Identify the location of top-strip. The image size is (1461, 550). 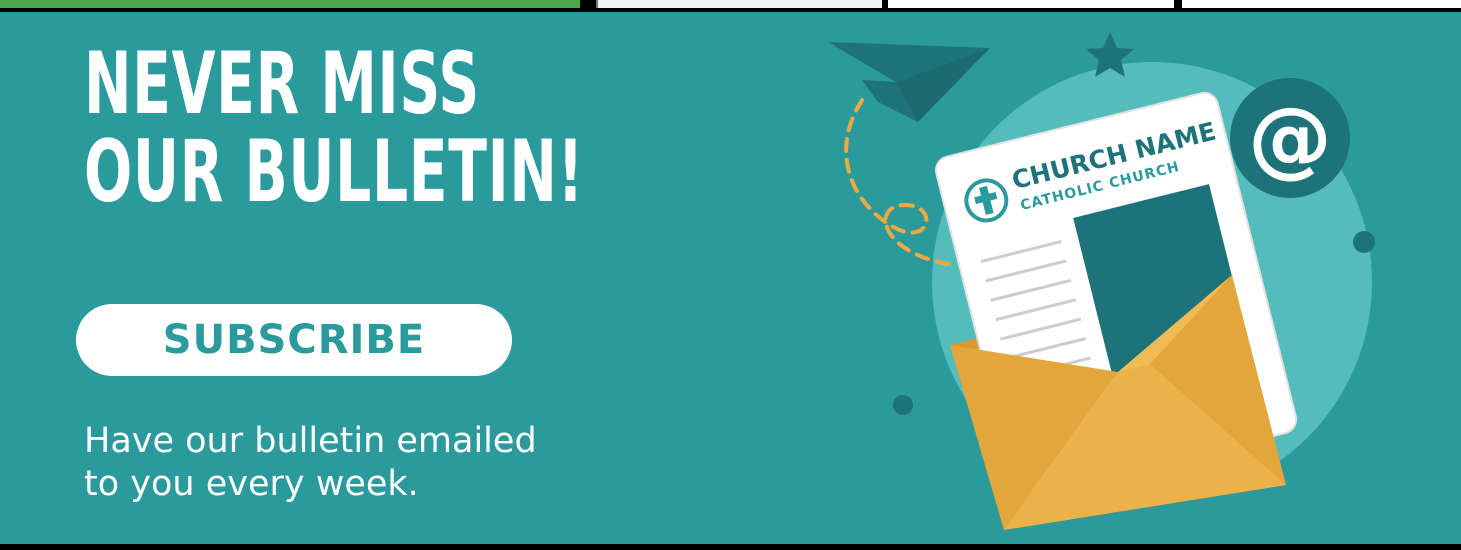
(730, 6).